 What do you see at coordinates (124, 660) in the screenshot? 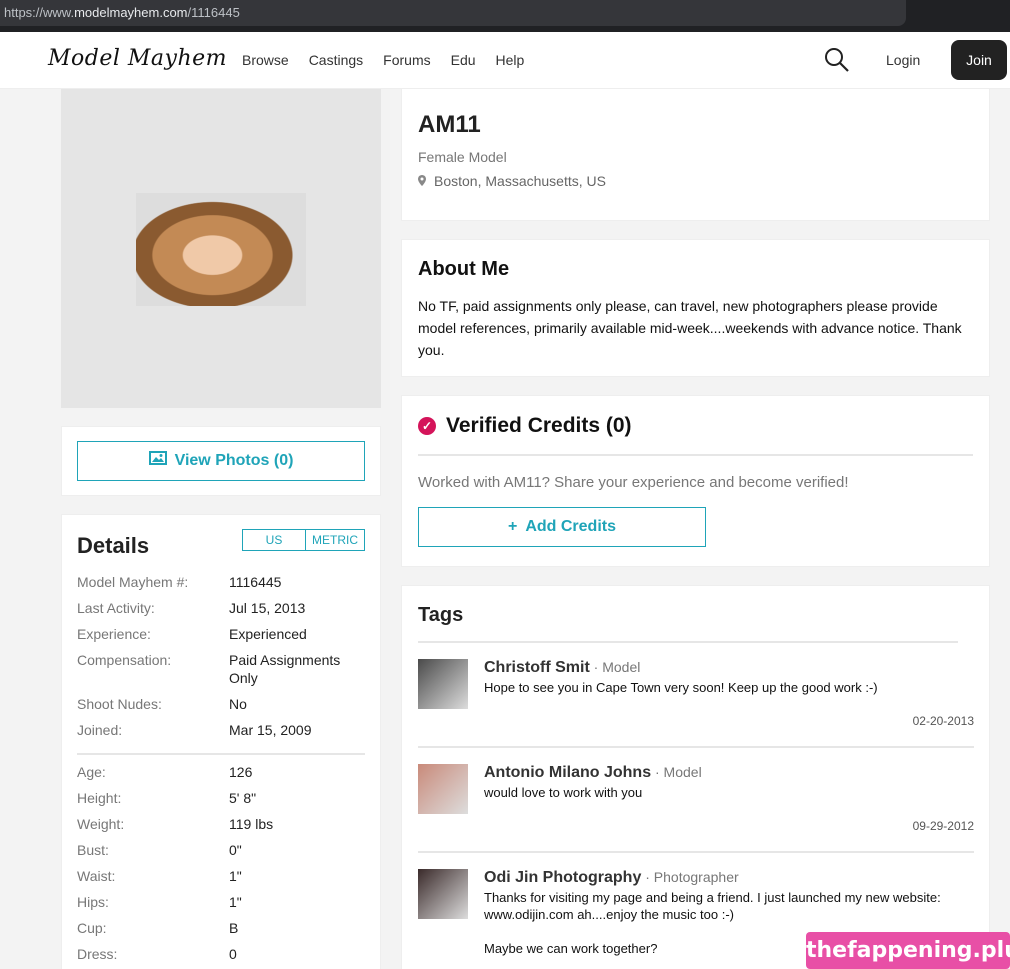
I see `detail-label: Compensation:` at bounding box center [124, 660].